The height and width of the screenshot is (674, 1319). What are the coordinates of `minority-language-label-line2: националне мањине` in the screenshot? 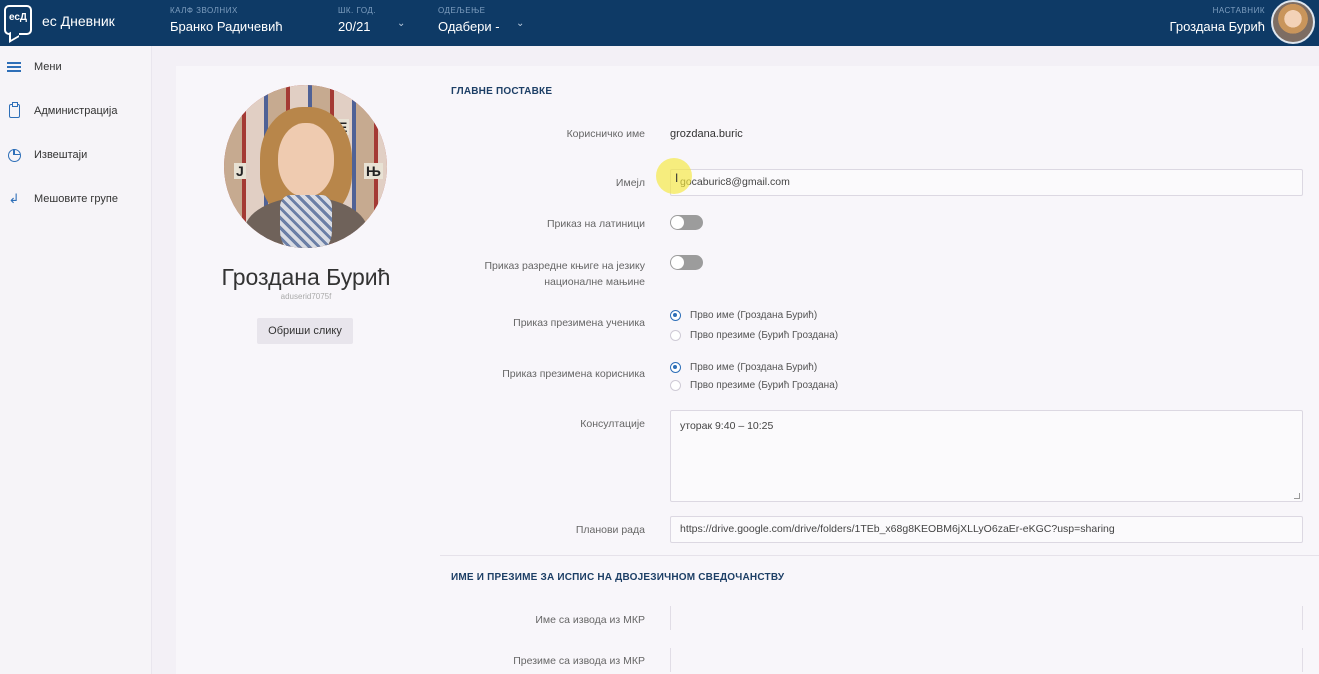 It's located at (594, 282).